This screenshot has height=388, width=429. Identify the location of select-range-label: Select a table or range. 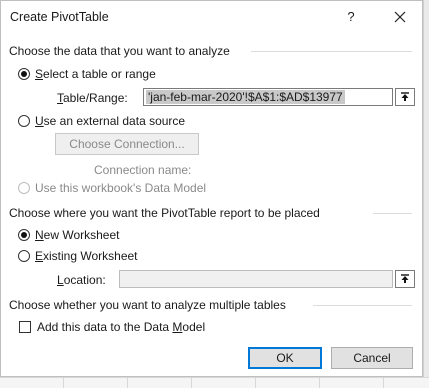
(95, 74).